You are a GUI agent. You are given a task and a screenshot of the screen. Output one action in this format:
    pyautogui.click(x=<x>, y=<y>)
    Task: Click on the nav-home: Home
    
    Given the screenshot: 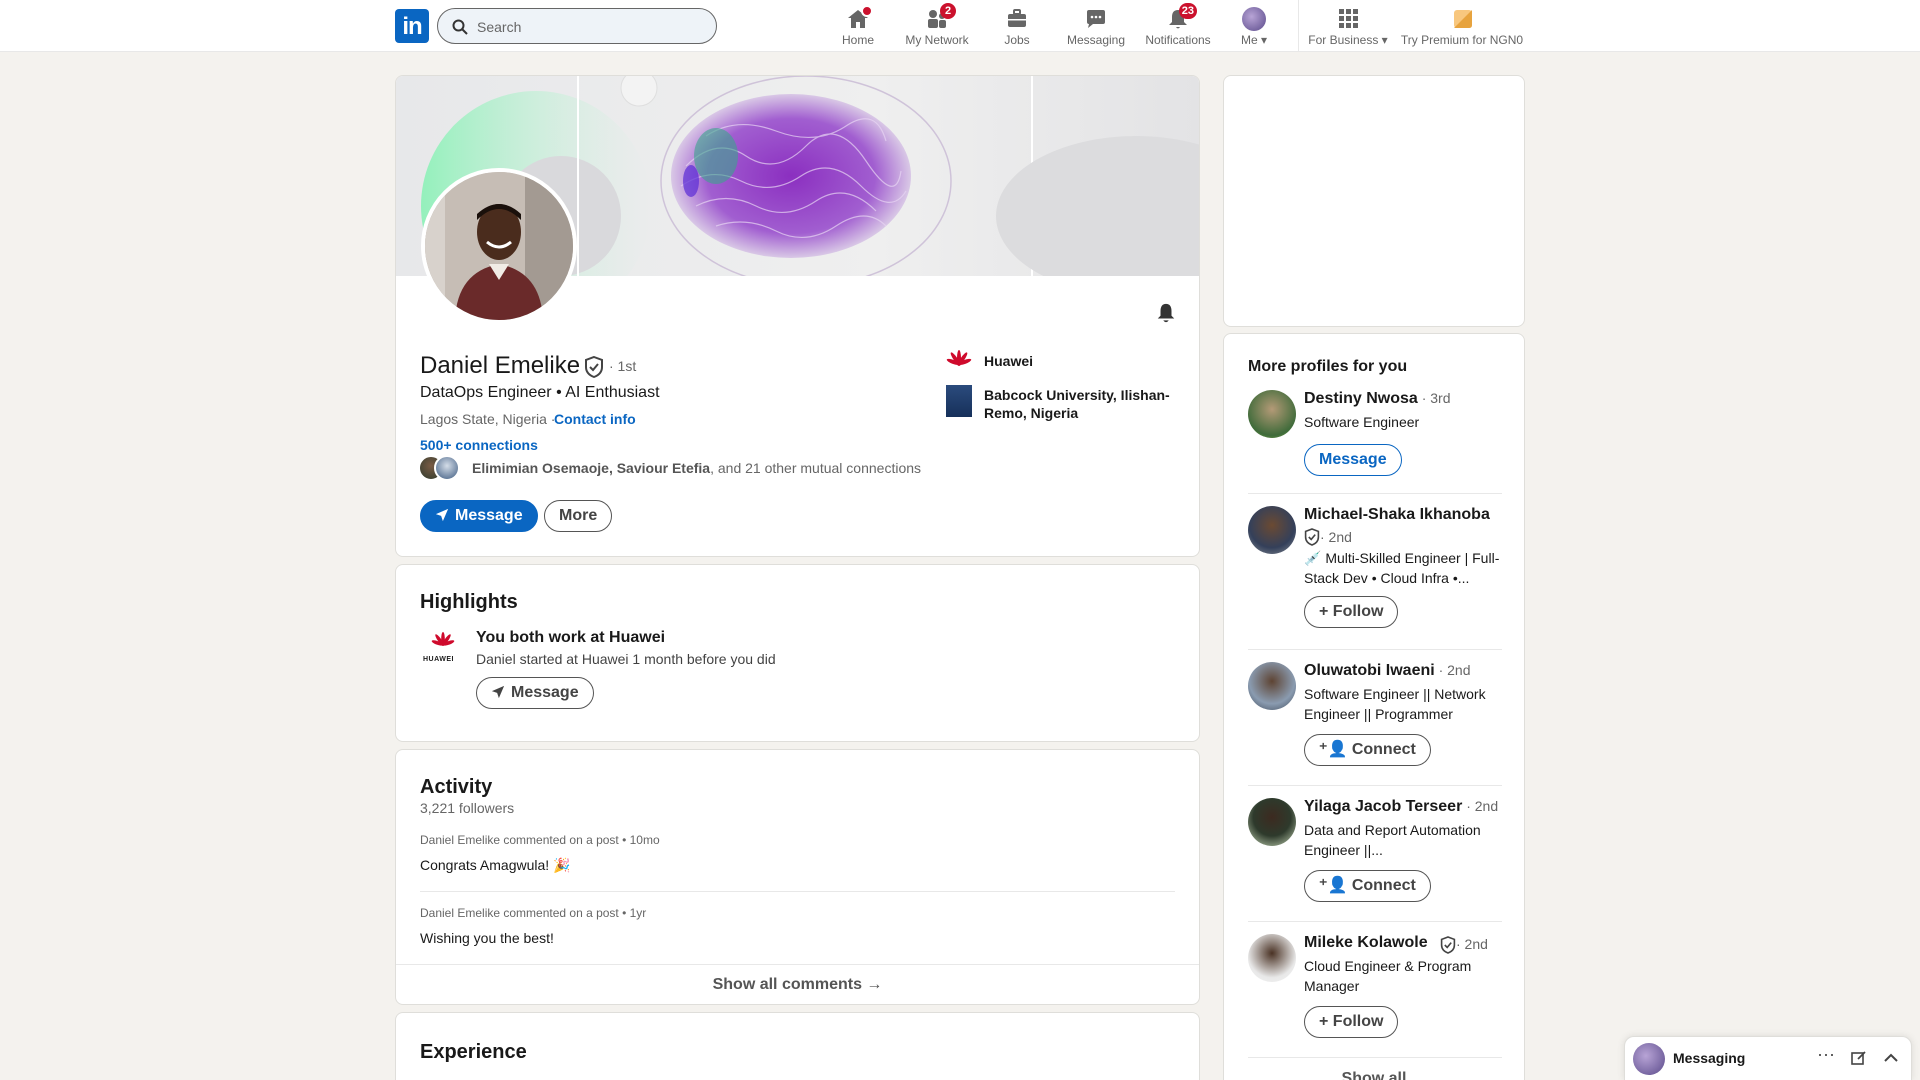 What is the action you would take?
    pyautogui.click(x=858, y=26)
    